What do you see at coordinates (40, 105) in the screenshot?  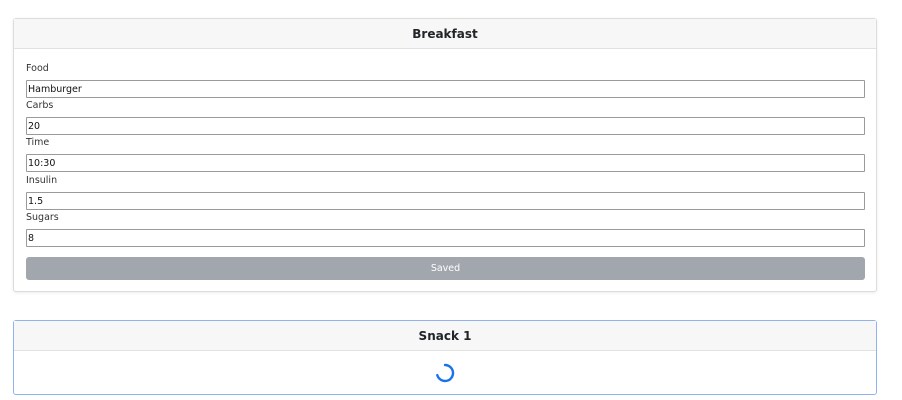 I see `carbs-label: Carbs` at bounding box center [40, 105].